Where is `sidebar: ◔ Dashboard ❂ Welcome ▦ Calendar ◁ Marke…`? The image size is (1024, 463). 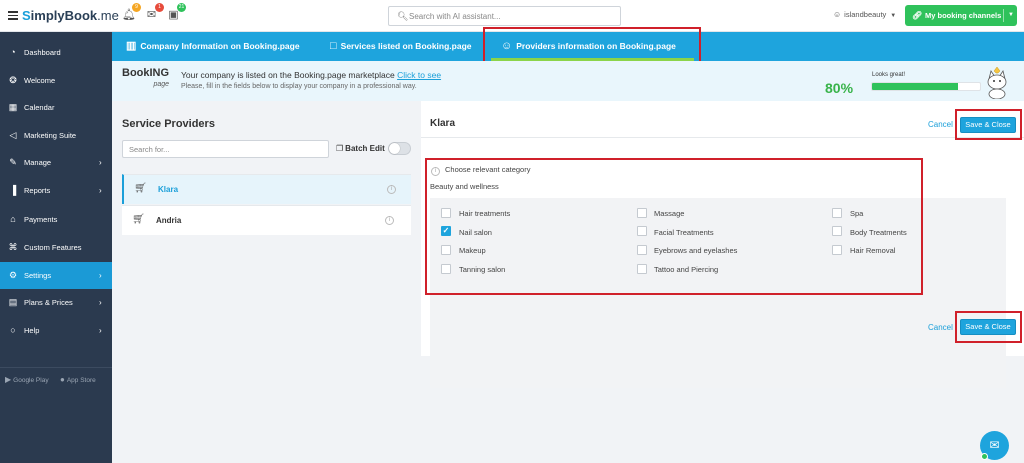 sidebar: ◔ Dashboard ❂ Welcome ▦ Calendar ◁ Marke… is located at coordinates (56, 247).